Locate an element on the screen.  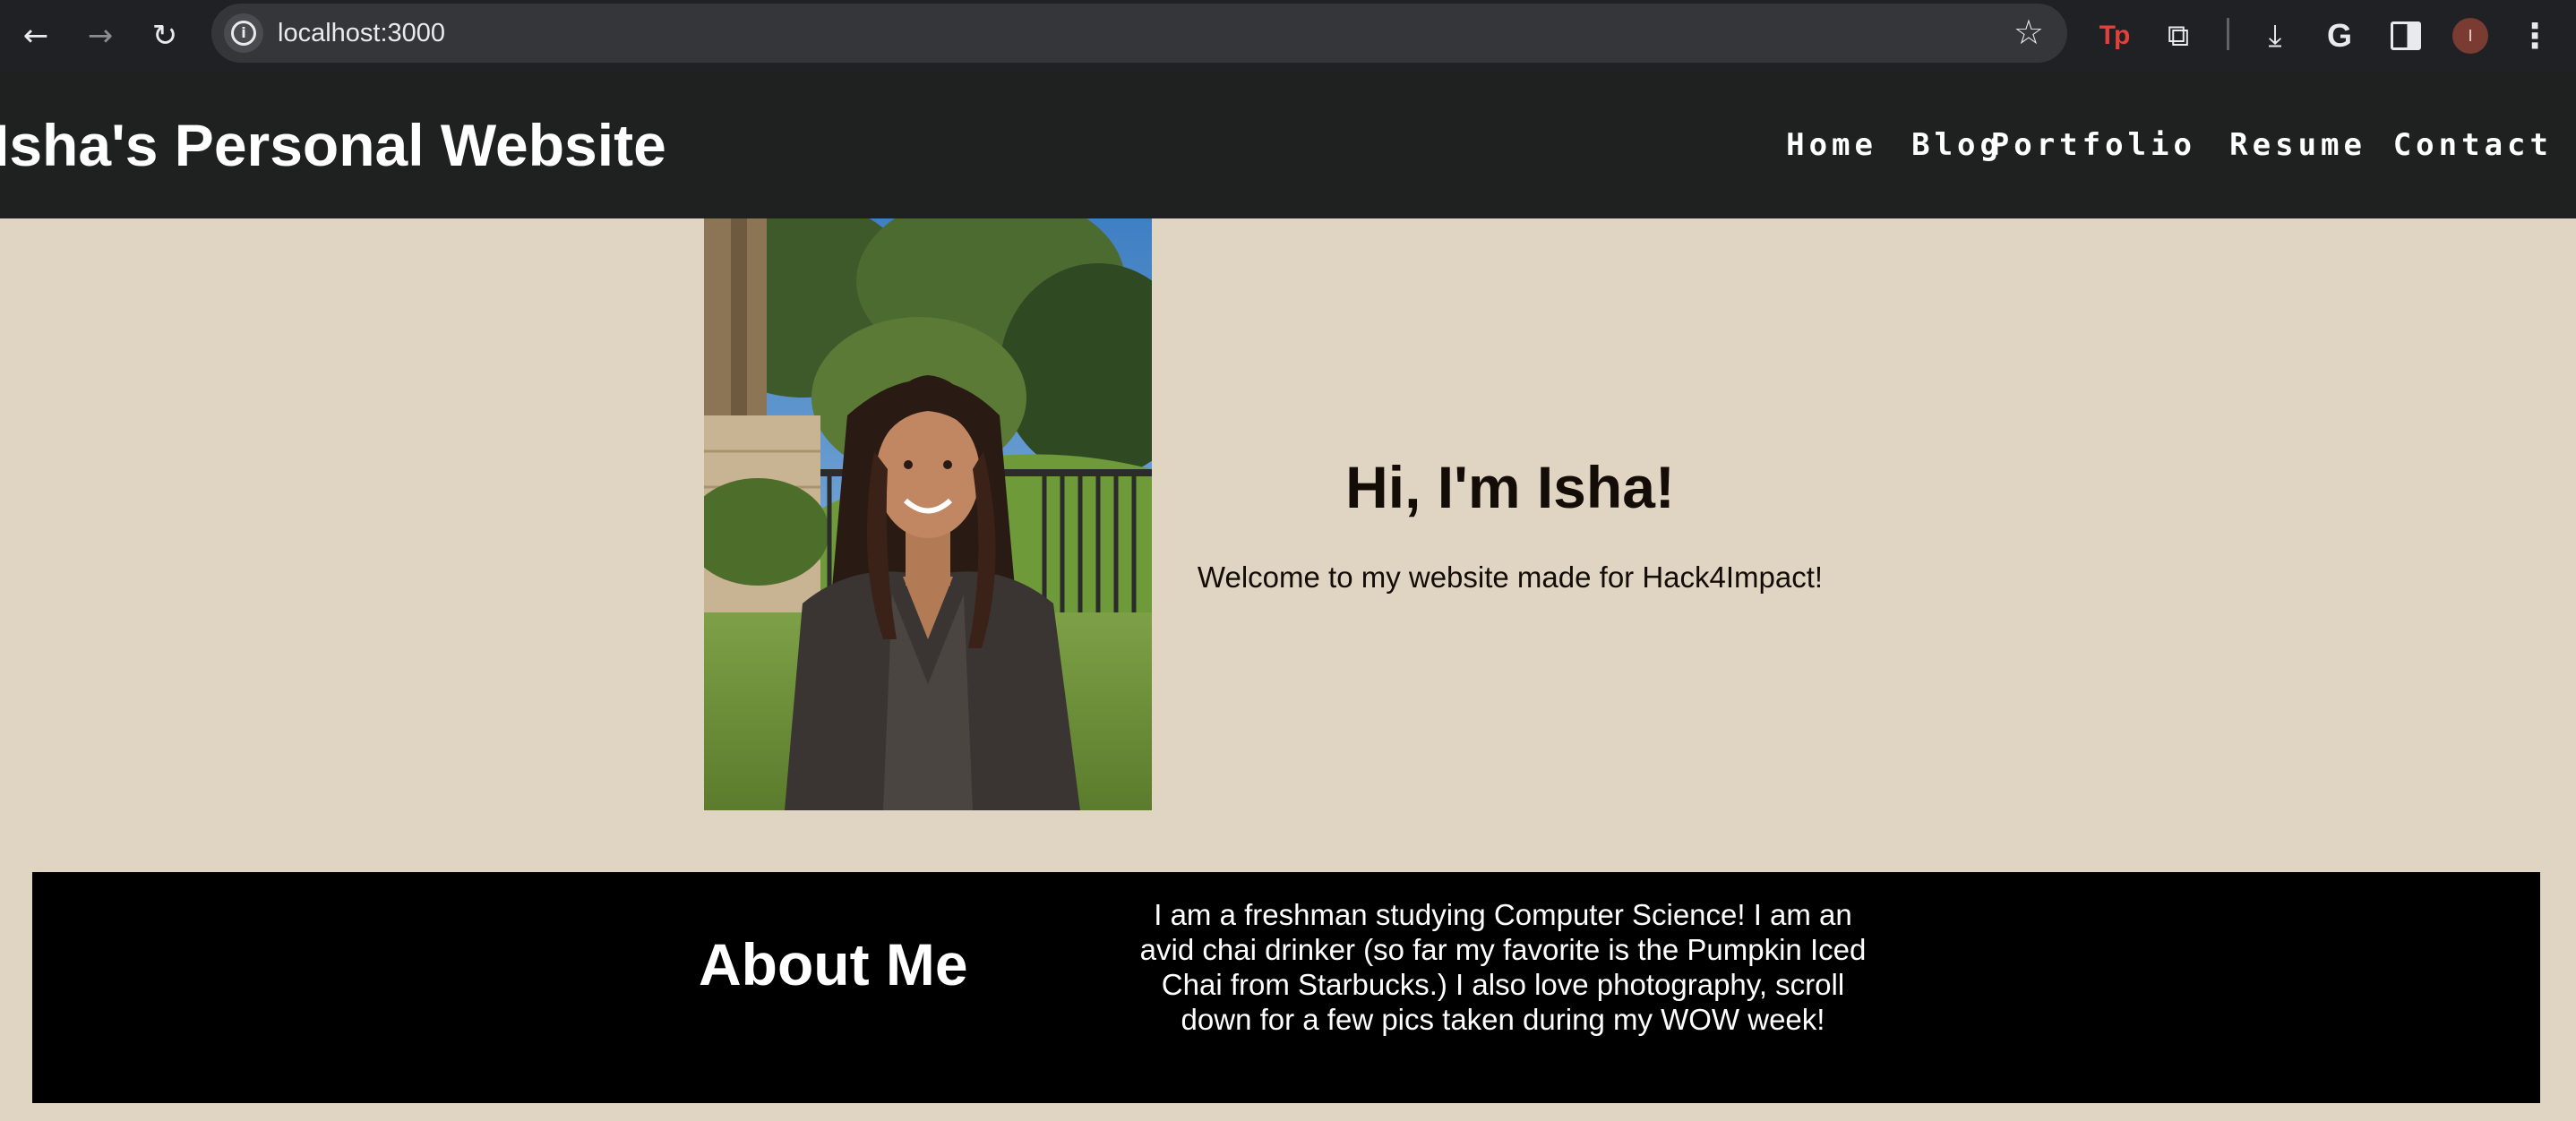
kebab-menu-icon: ⋮ is located at coordinates (2535, 36).